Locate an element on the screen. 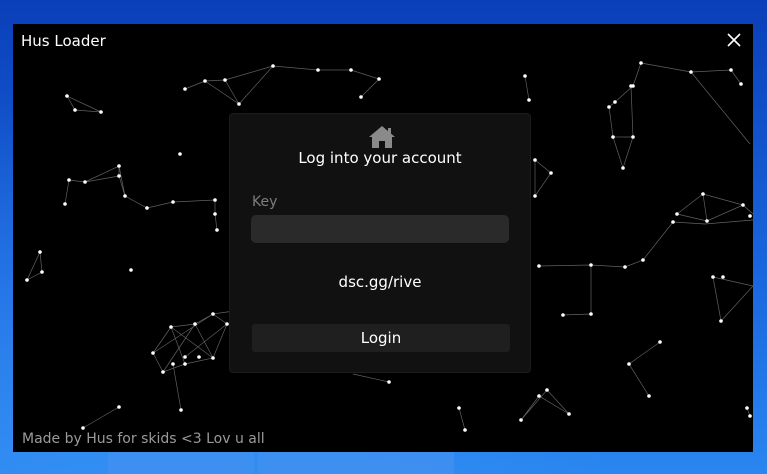  key-input is located at coordinates (380, 229).